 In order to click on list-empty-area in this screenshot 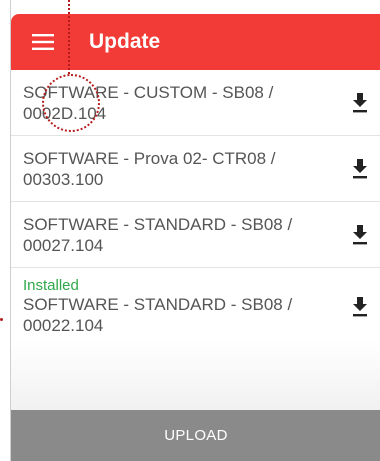, I will do `click(195, 375)`.